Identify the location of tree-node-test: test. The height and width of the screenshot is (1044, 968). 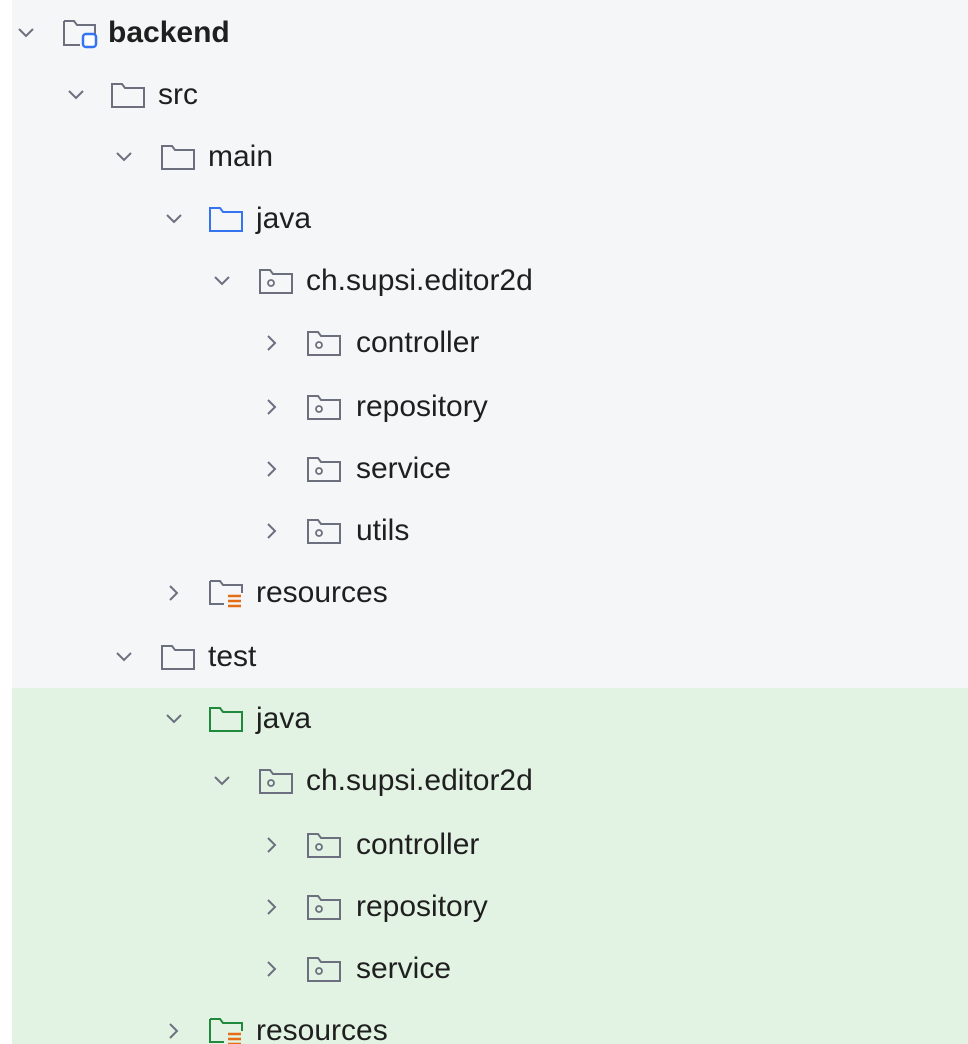
(490, 657).